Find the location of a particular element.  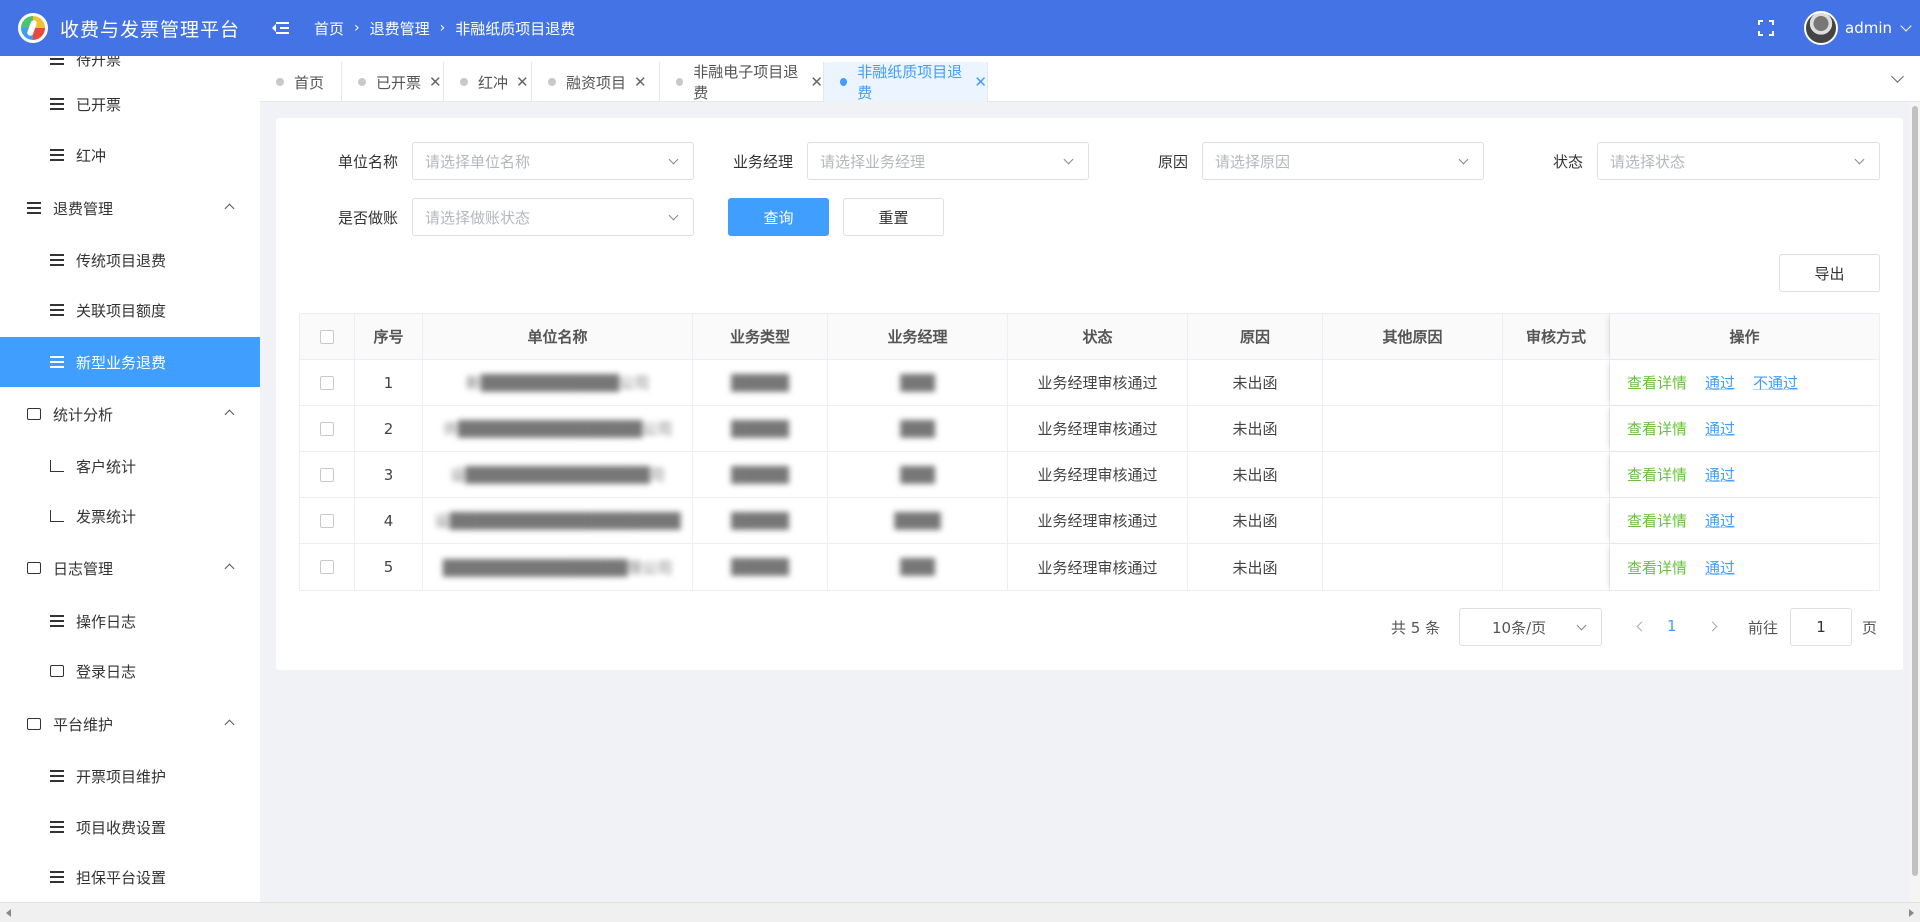

sidebar-item-traditional-refund: 传统项目退费 is located at coordinates (130, 260).